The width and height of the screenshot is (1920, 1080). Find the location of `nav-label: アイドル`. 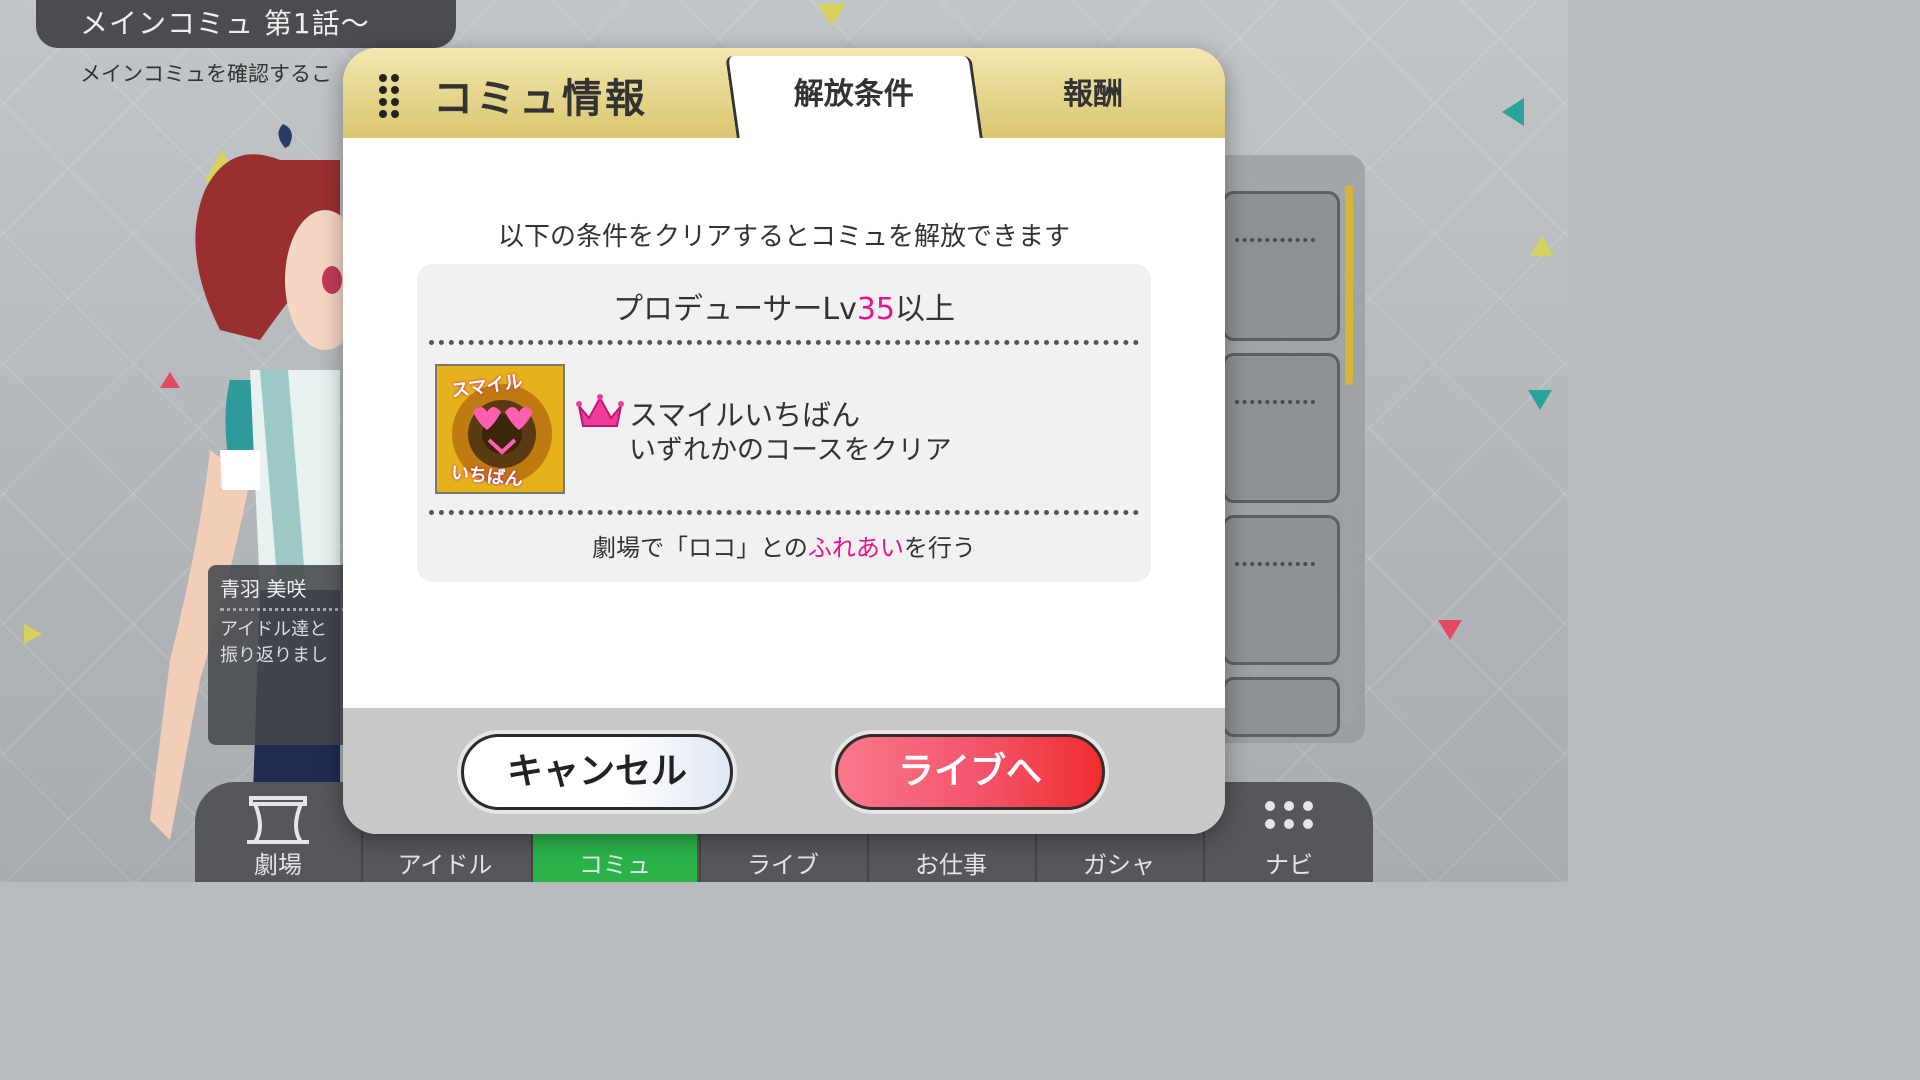

nav-label: アイドル is located at coordinates (445, 865).